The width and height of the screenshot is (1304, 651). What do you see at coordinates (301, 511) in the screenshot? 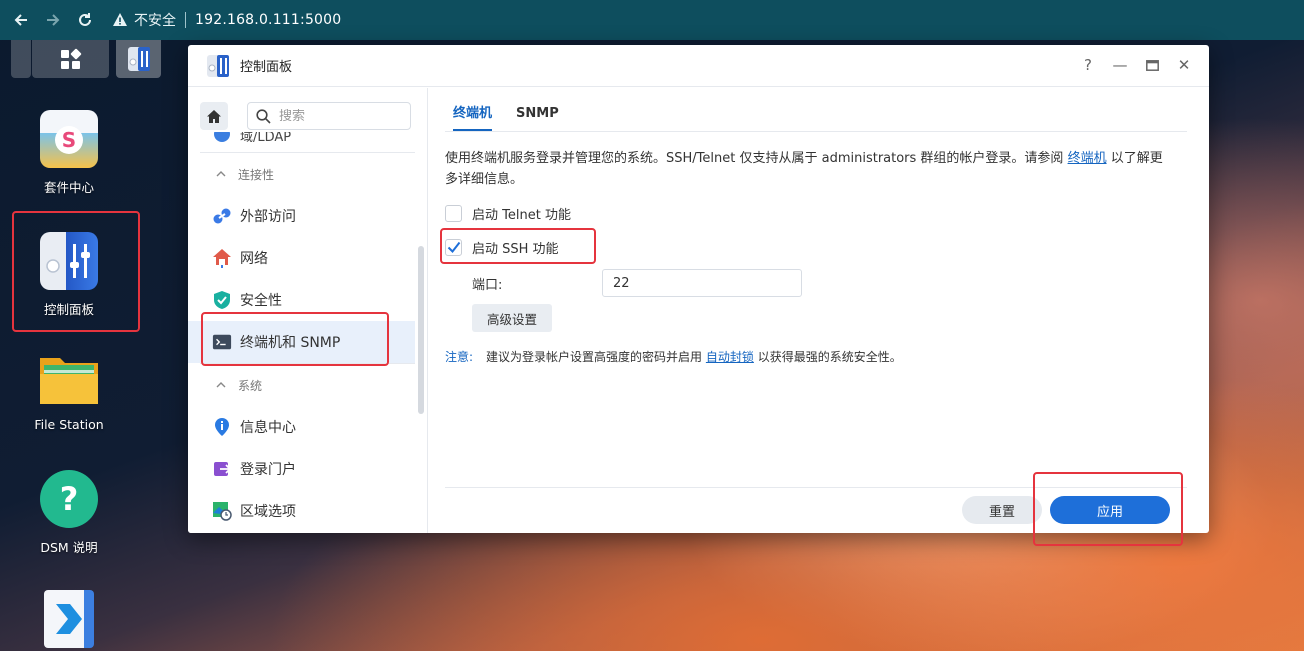
I see `sidebar-item-regional-options: 区域选项` at bounding box center [301, 511].